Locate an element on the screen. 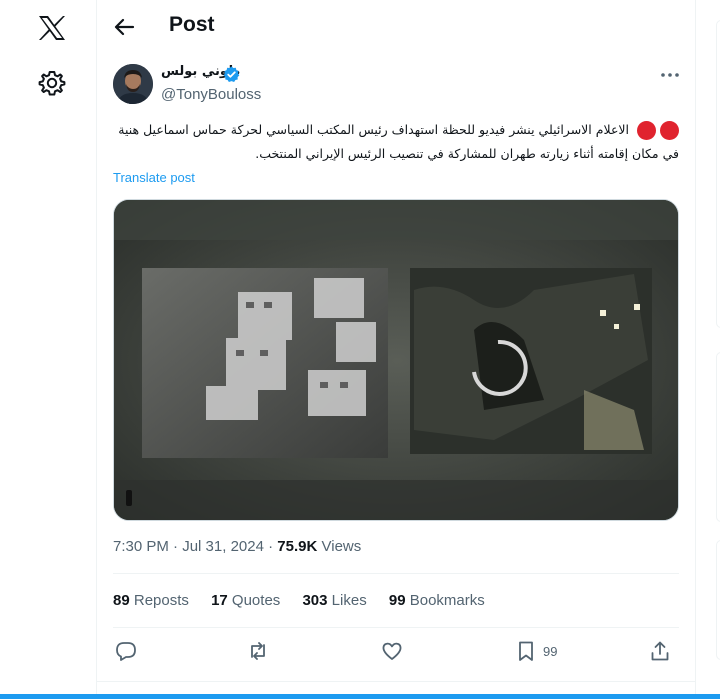 The height and width of the screenshot is (699, 720). post-metadata: 7:30 PM · Jul 31, 2024 · 75.9K Views is located at coordinates (237, 546).